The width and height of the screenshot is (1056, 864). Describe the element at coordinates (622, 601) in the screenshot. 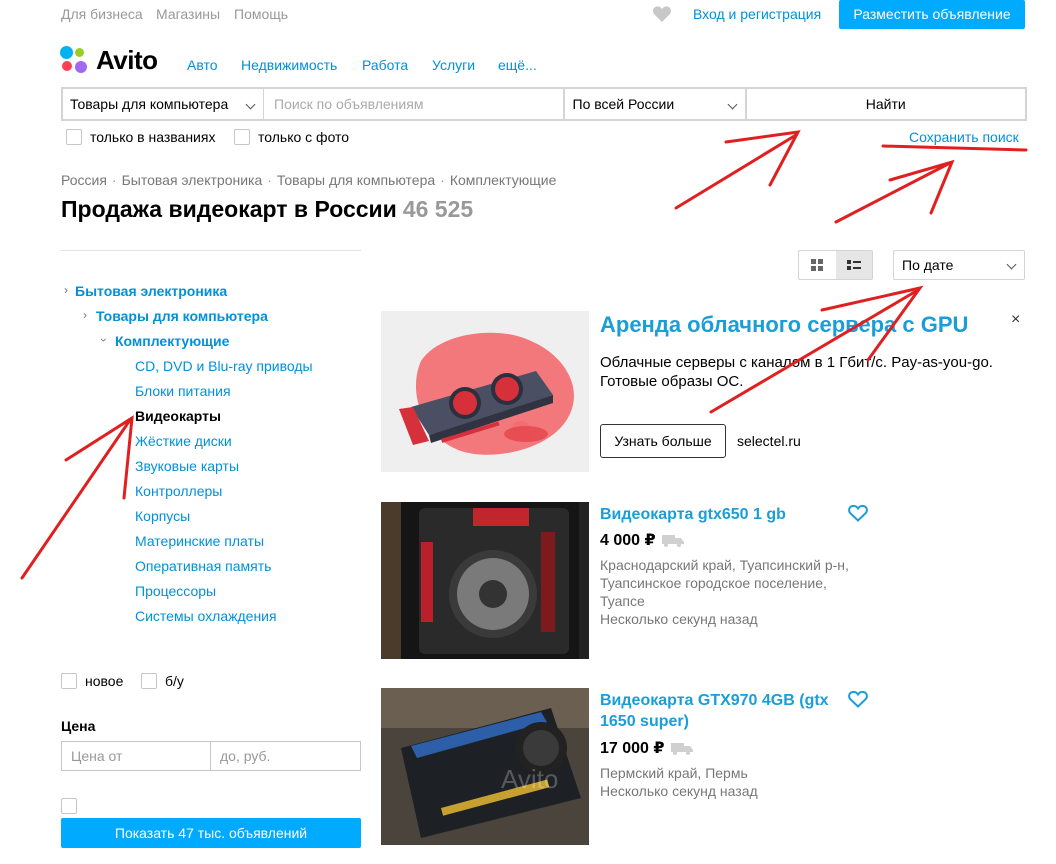

I see `listing-location-line: Туапсе` at that location.